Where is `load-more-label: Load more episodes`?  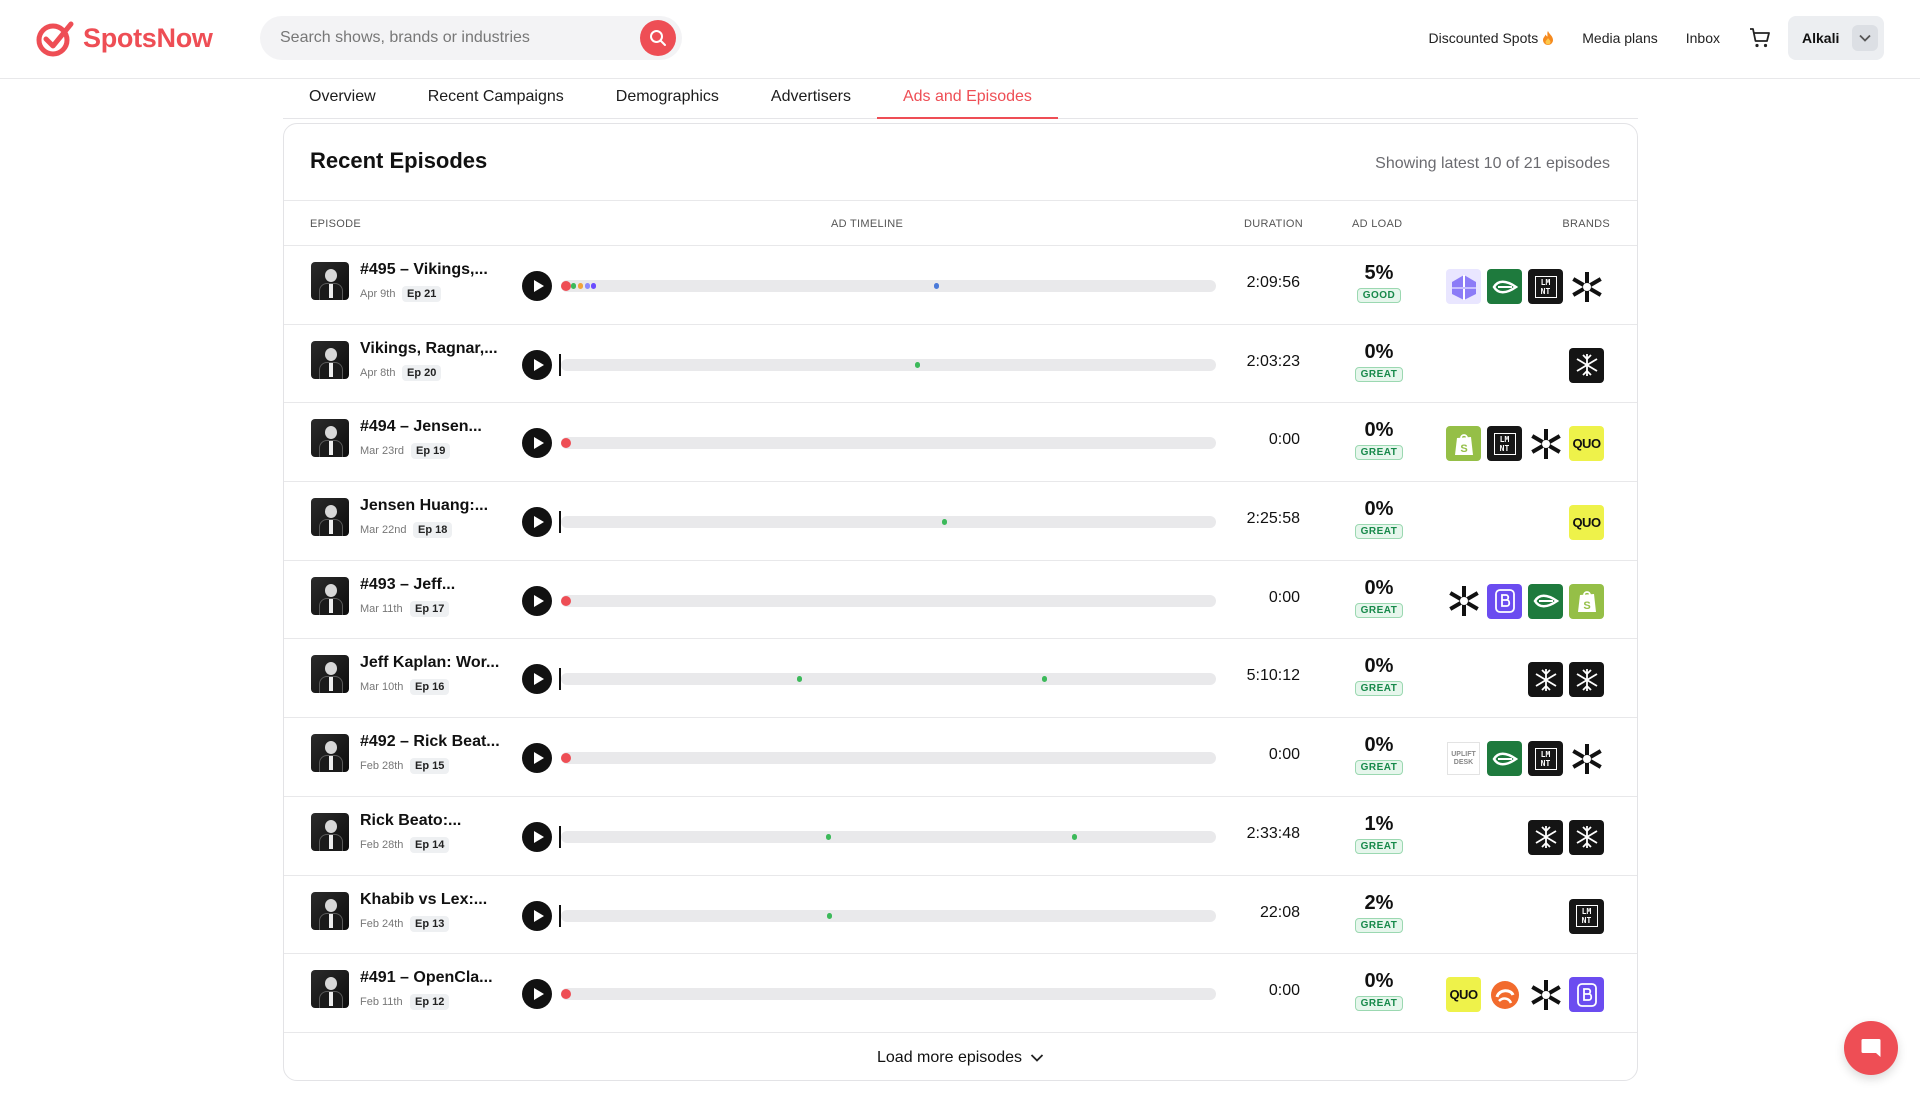
load-more-label: Load more episodes is located at coordinates (949, 1057).